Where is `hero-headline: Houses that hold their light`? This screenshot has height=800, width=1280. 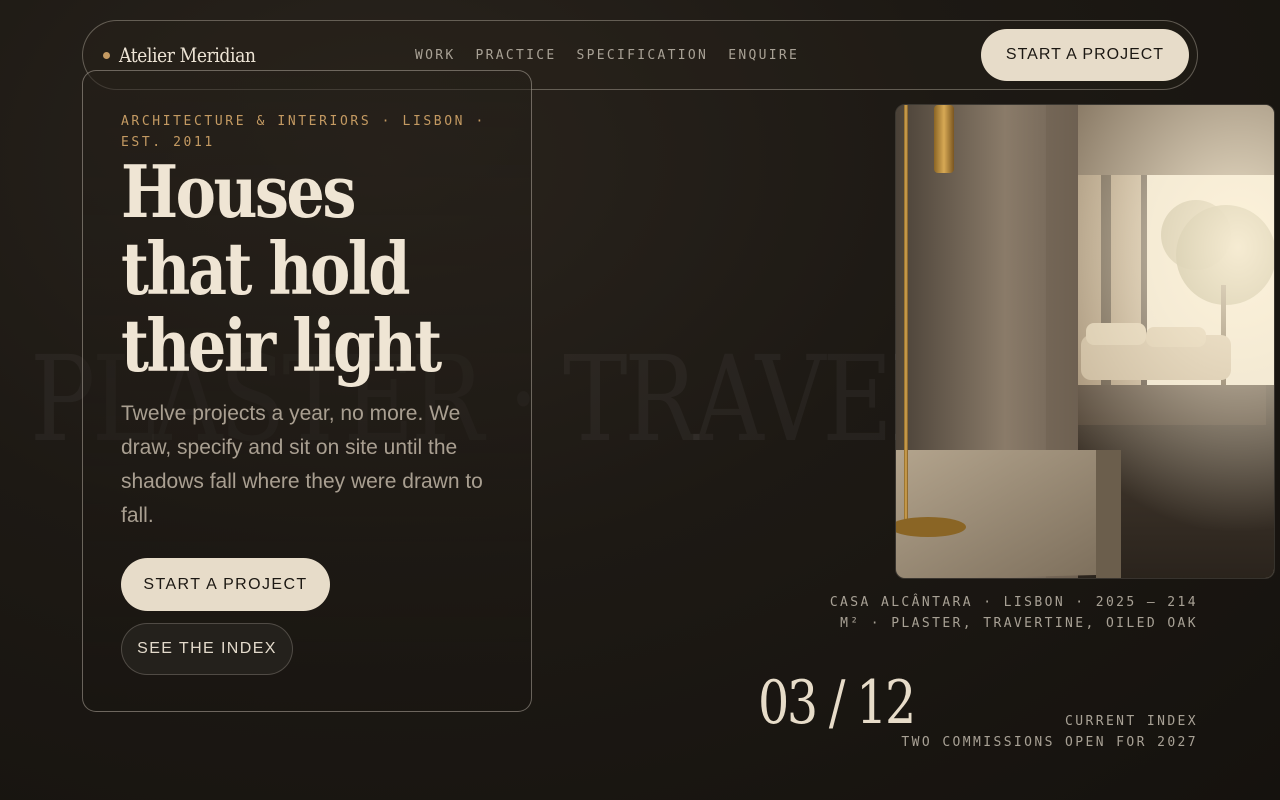
hero-headline: Houses that hold their light is located at coordinates (281, 268).